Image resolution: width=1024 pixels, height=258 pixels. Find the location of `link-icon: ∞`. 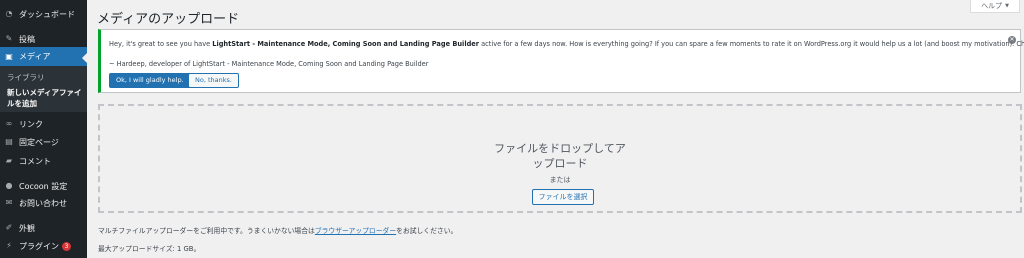

link-icon: ∞ is located at coordinates (9, 123).